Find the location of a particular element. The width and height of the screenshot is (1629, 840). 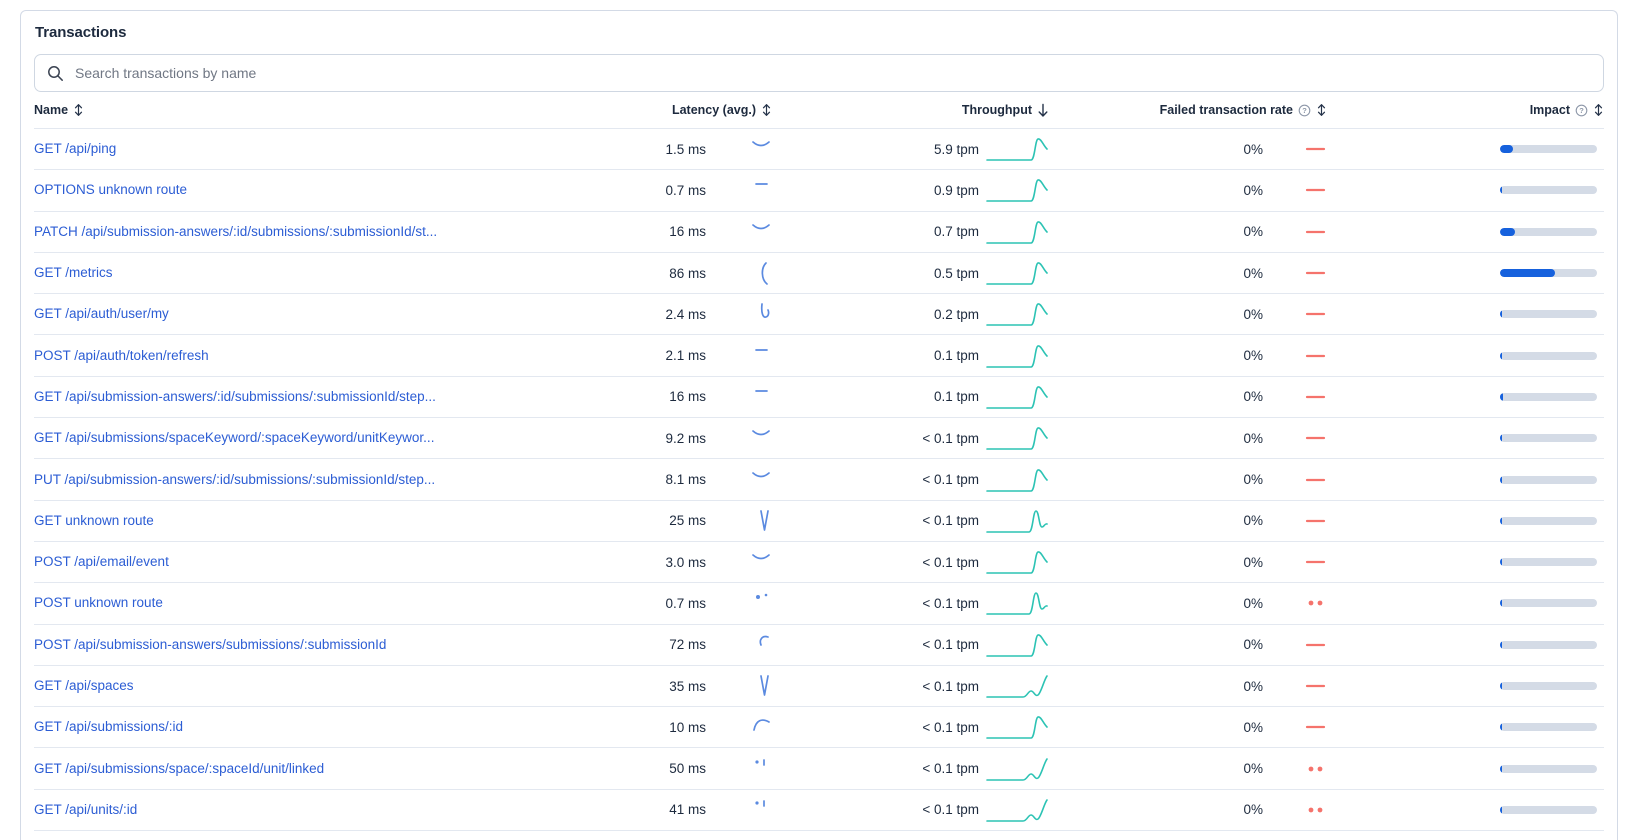

latency-value: 3.0 ms is located at coordinates (685, 562).